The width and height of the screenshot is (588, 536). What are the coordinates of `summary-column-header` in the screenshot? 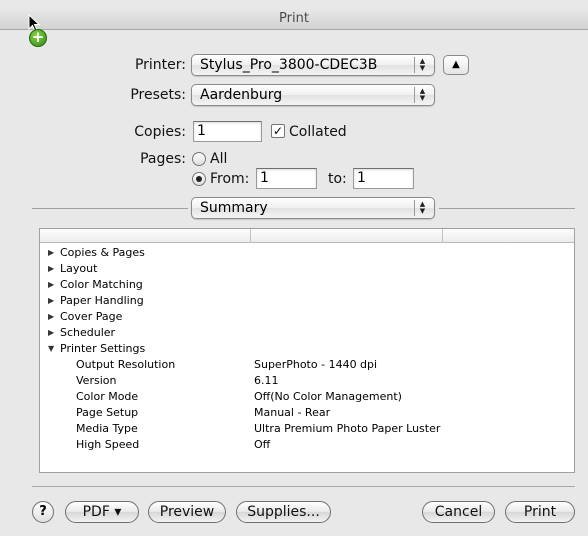 It's located at (307, 236).